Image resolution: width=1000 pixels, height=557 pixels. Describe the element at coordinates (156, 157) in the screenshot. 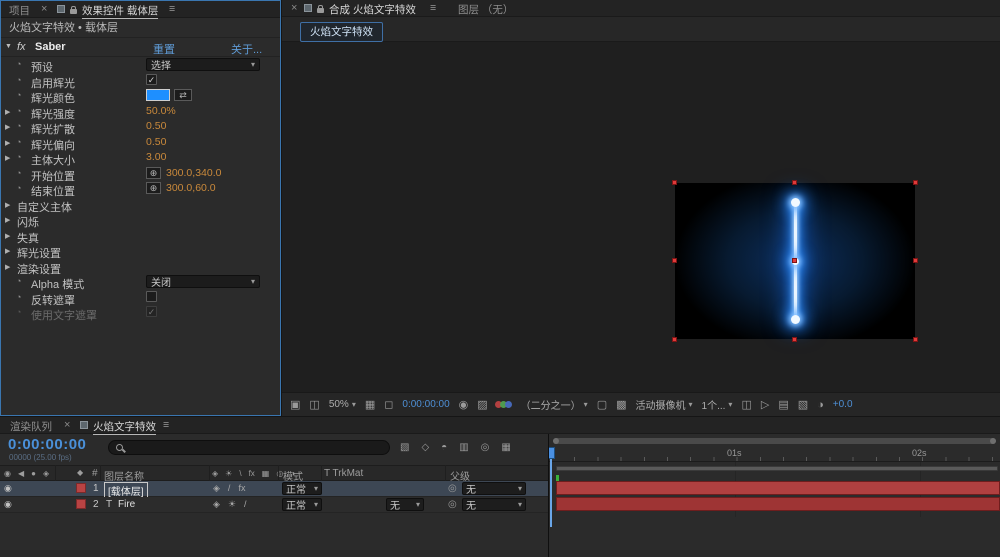

I see `property-value: 3.00` at that location.